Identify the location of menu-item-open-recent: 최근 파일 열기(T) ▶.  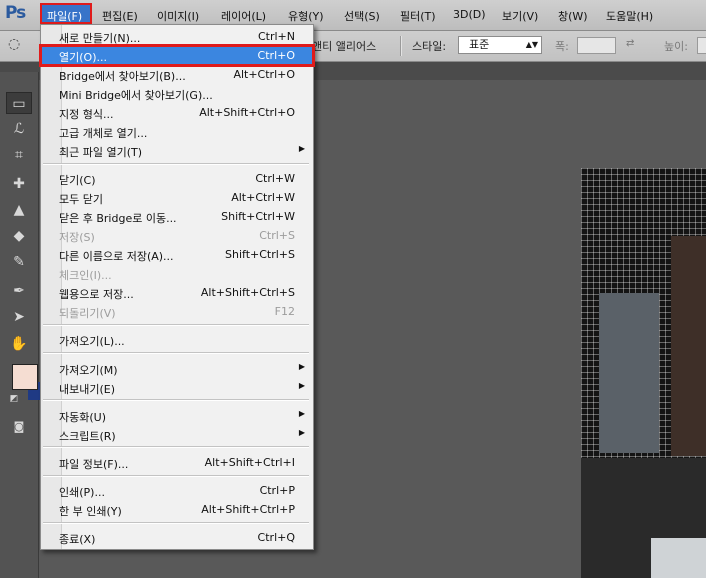
(177, 150).